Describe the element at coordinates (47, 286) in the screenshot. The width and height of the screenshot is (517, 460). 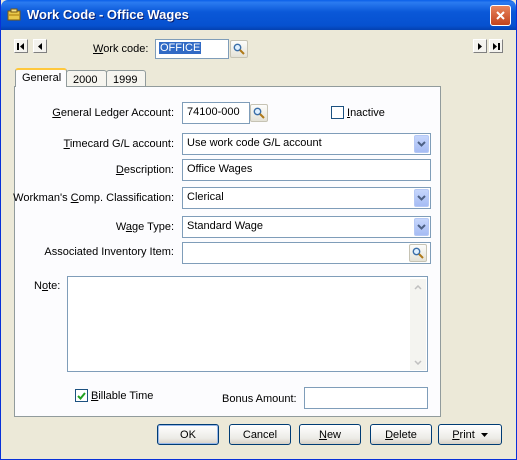
I see `note-label: Note:` at that location.